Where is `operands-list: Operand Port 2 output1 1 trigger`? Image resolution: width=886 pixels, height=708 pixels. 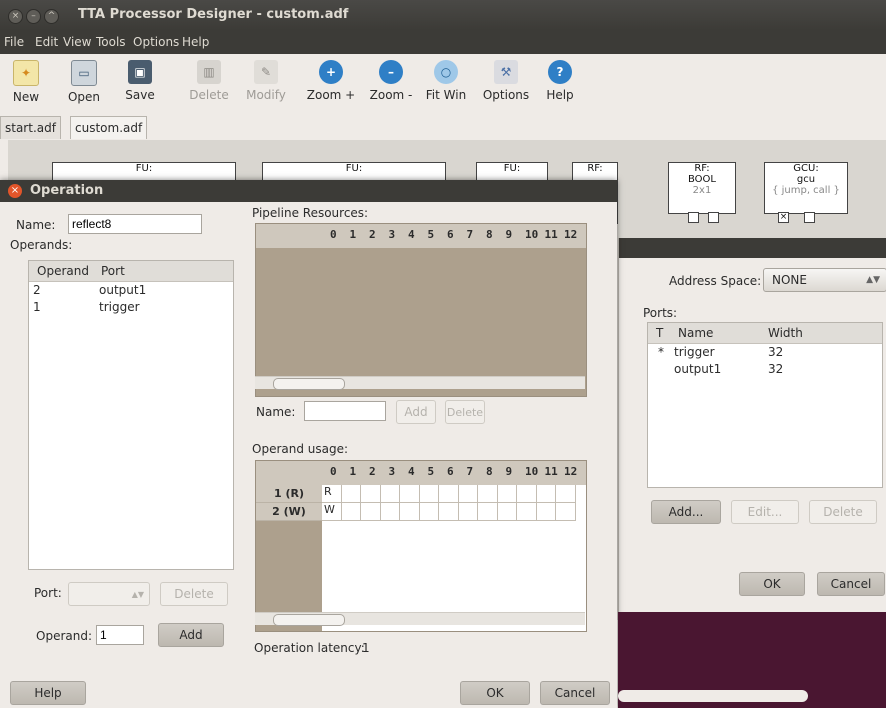 operands-list: Operand Port 2 output1 1 trigger is located at coordinates (131, 415).